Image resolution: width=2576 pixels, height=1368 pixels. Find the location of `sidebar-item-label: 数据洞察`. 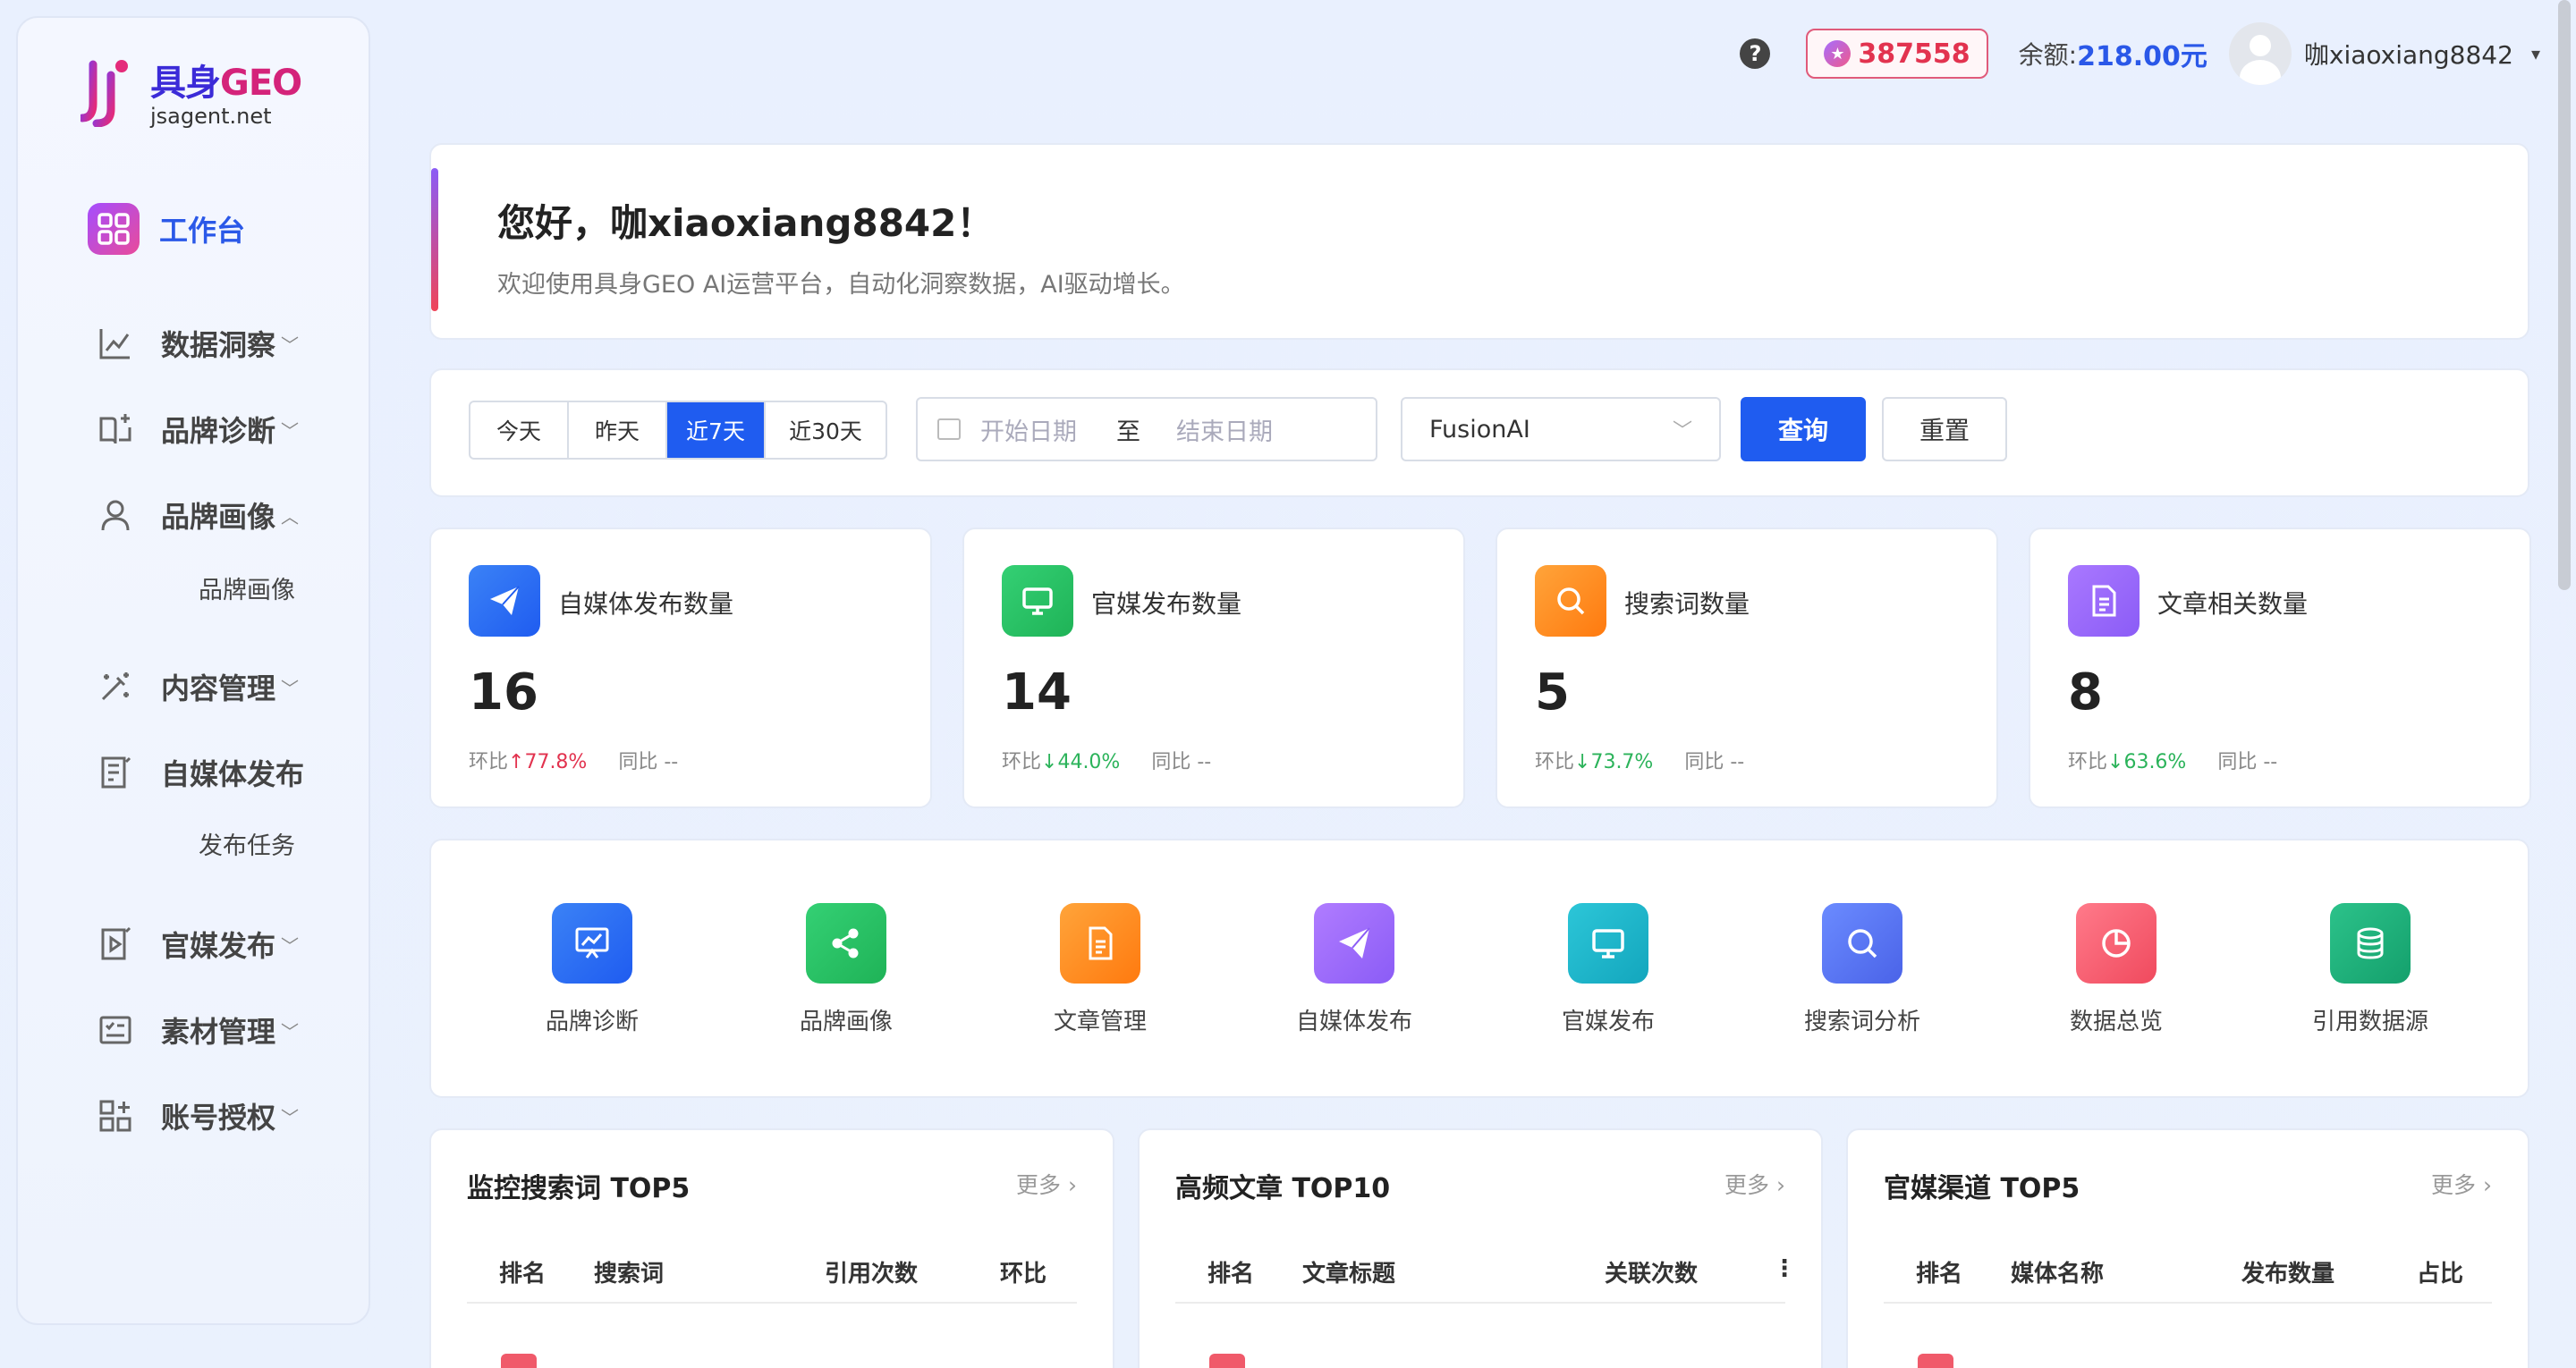

sidebar-item-label: 数据洞察 is located at coordinates (218, 345).